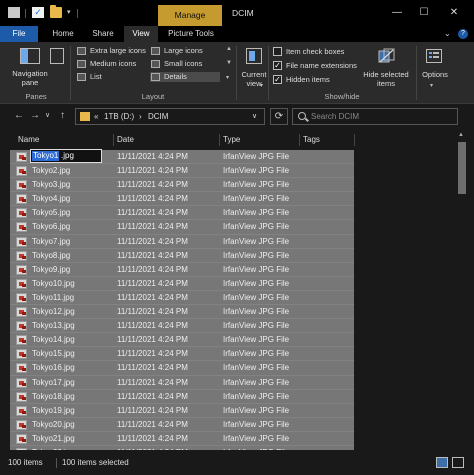 This screenshot has height=475, width=474. I want to click on current-view-button: Current view, so click(254, 79).